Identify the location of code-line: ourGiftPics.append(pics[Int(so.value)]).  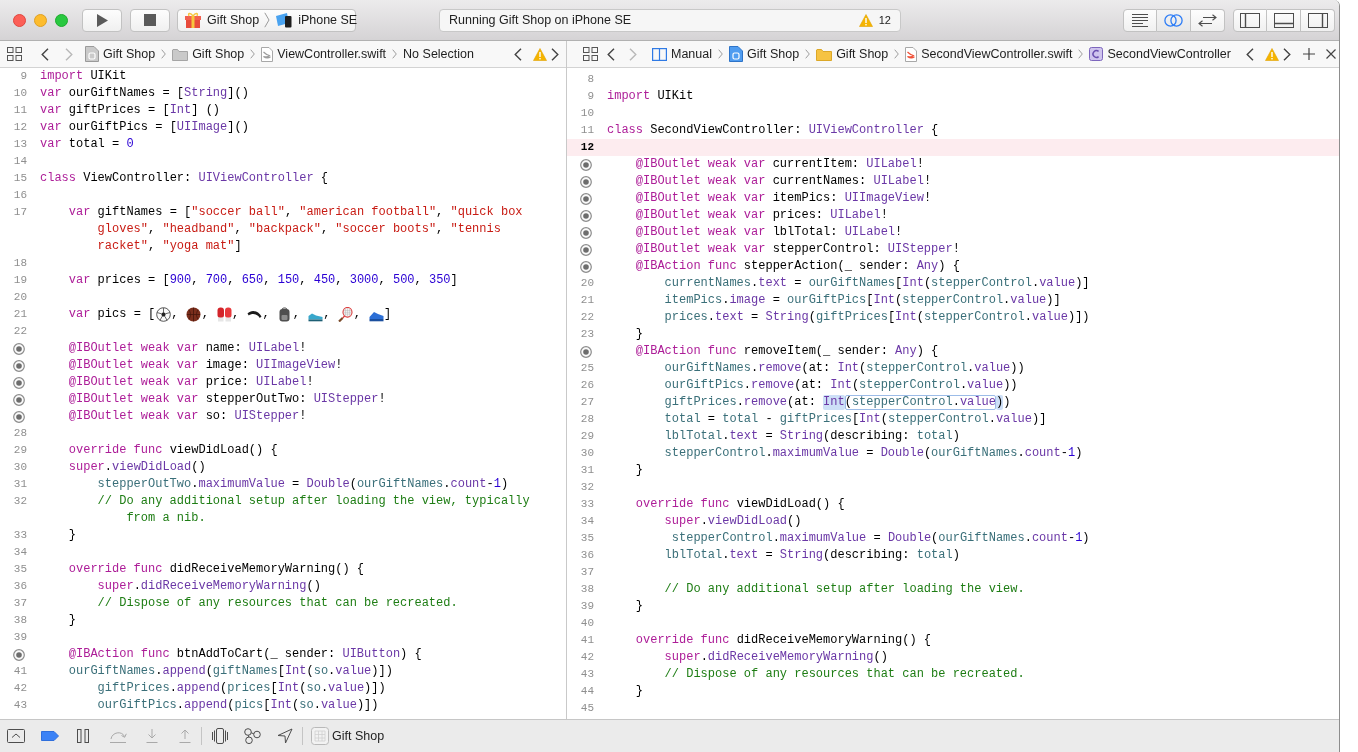
(238, 705).